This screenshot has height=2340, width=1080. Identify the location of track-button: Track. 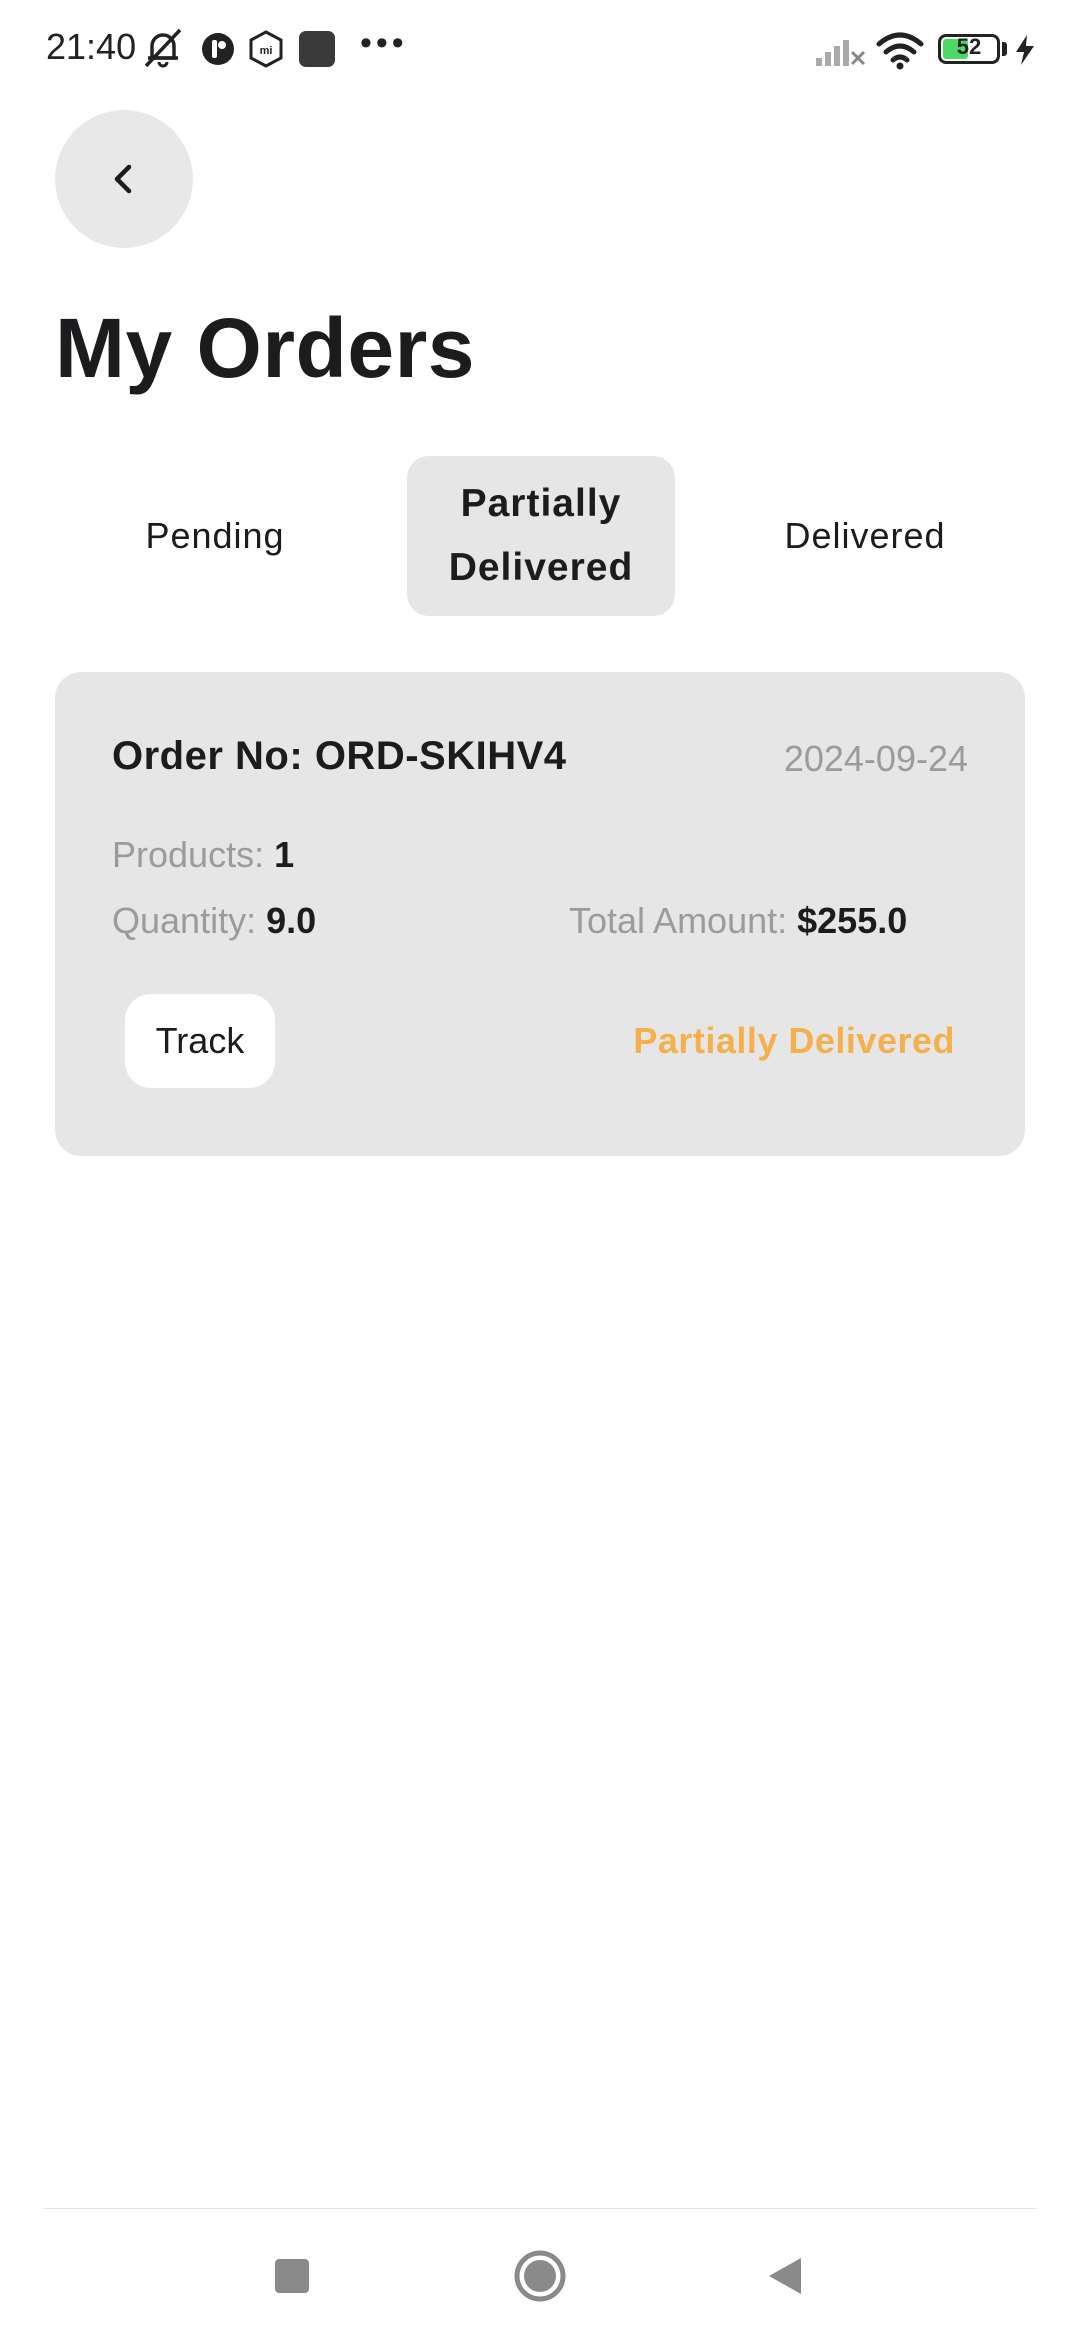
(200, 1041).